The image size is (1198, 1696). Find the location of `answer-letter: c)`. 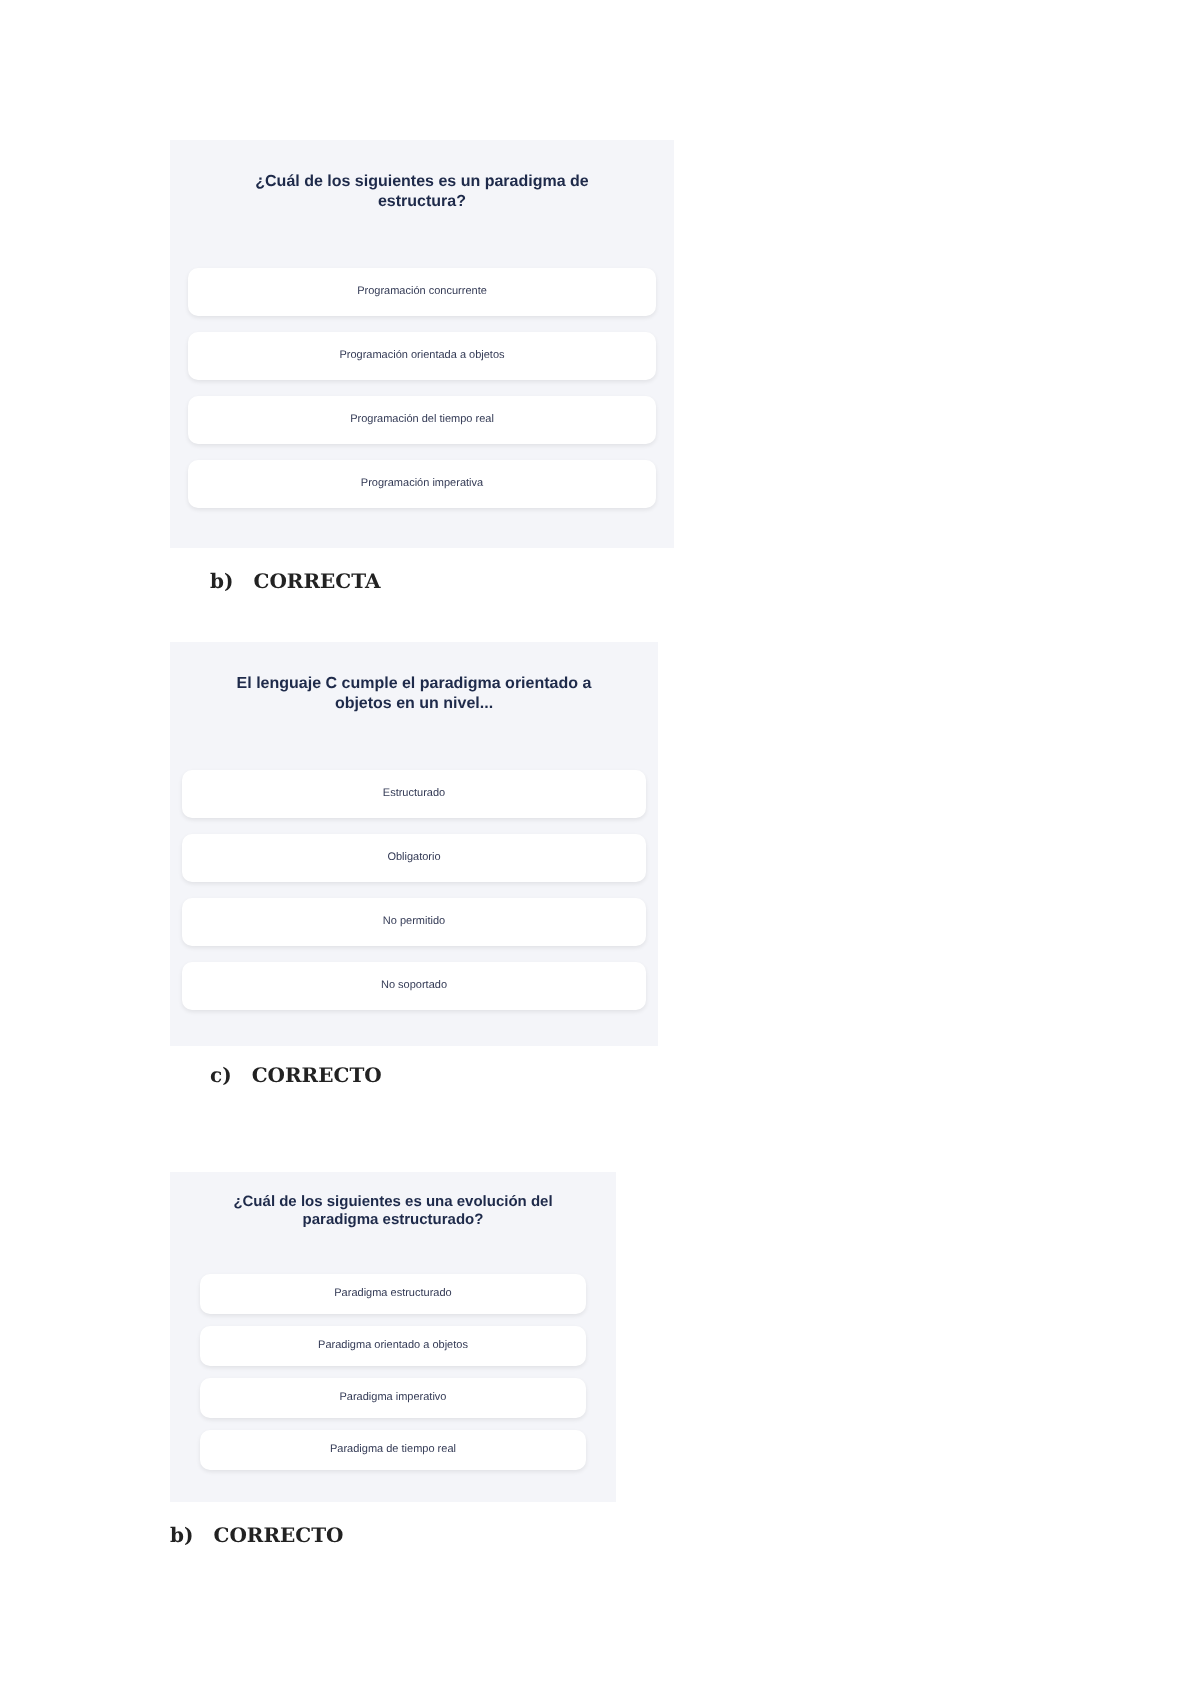

answer-letter: c) is located at coordinates (221, 1078).